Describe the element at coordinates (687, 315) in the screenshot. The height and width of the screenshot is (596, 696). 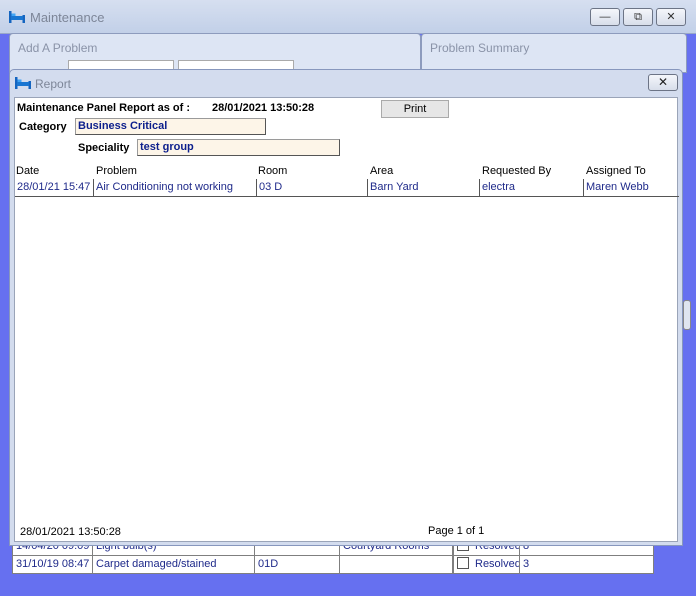
I see `bg-scrollbar` at that location.